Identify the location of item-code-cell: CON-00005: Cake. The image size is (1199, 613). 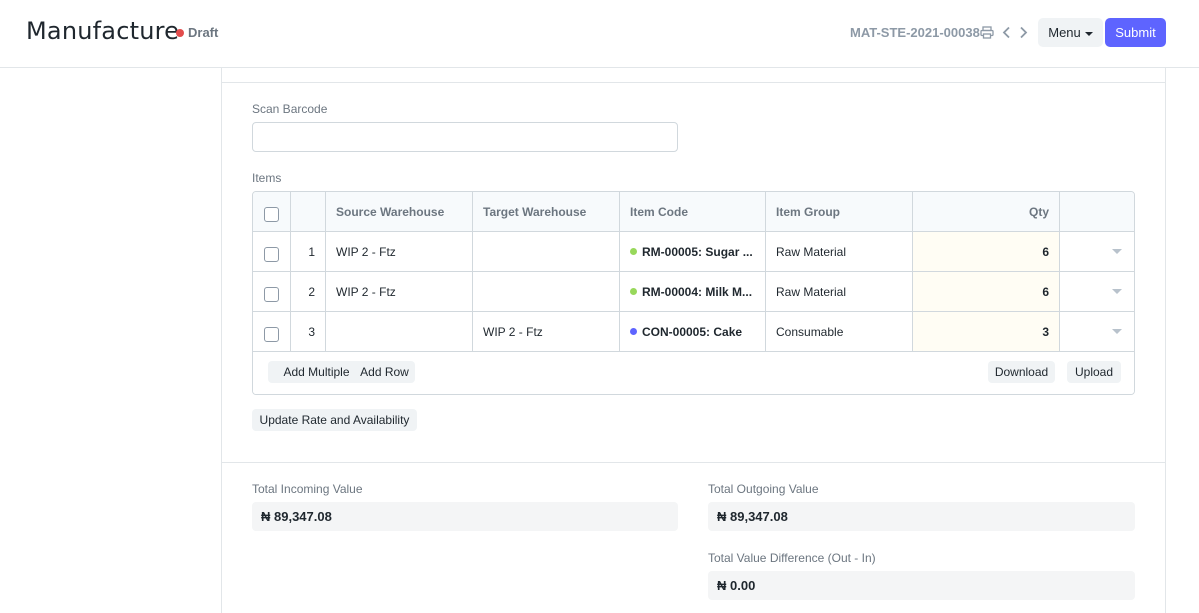
(693, 331).